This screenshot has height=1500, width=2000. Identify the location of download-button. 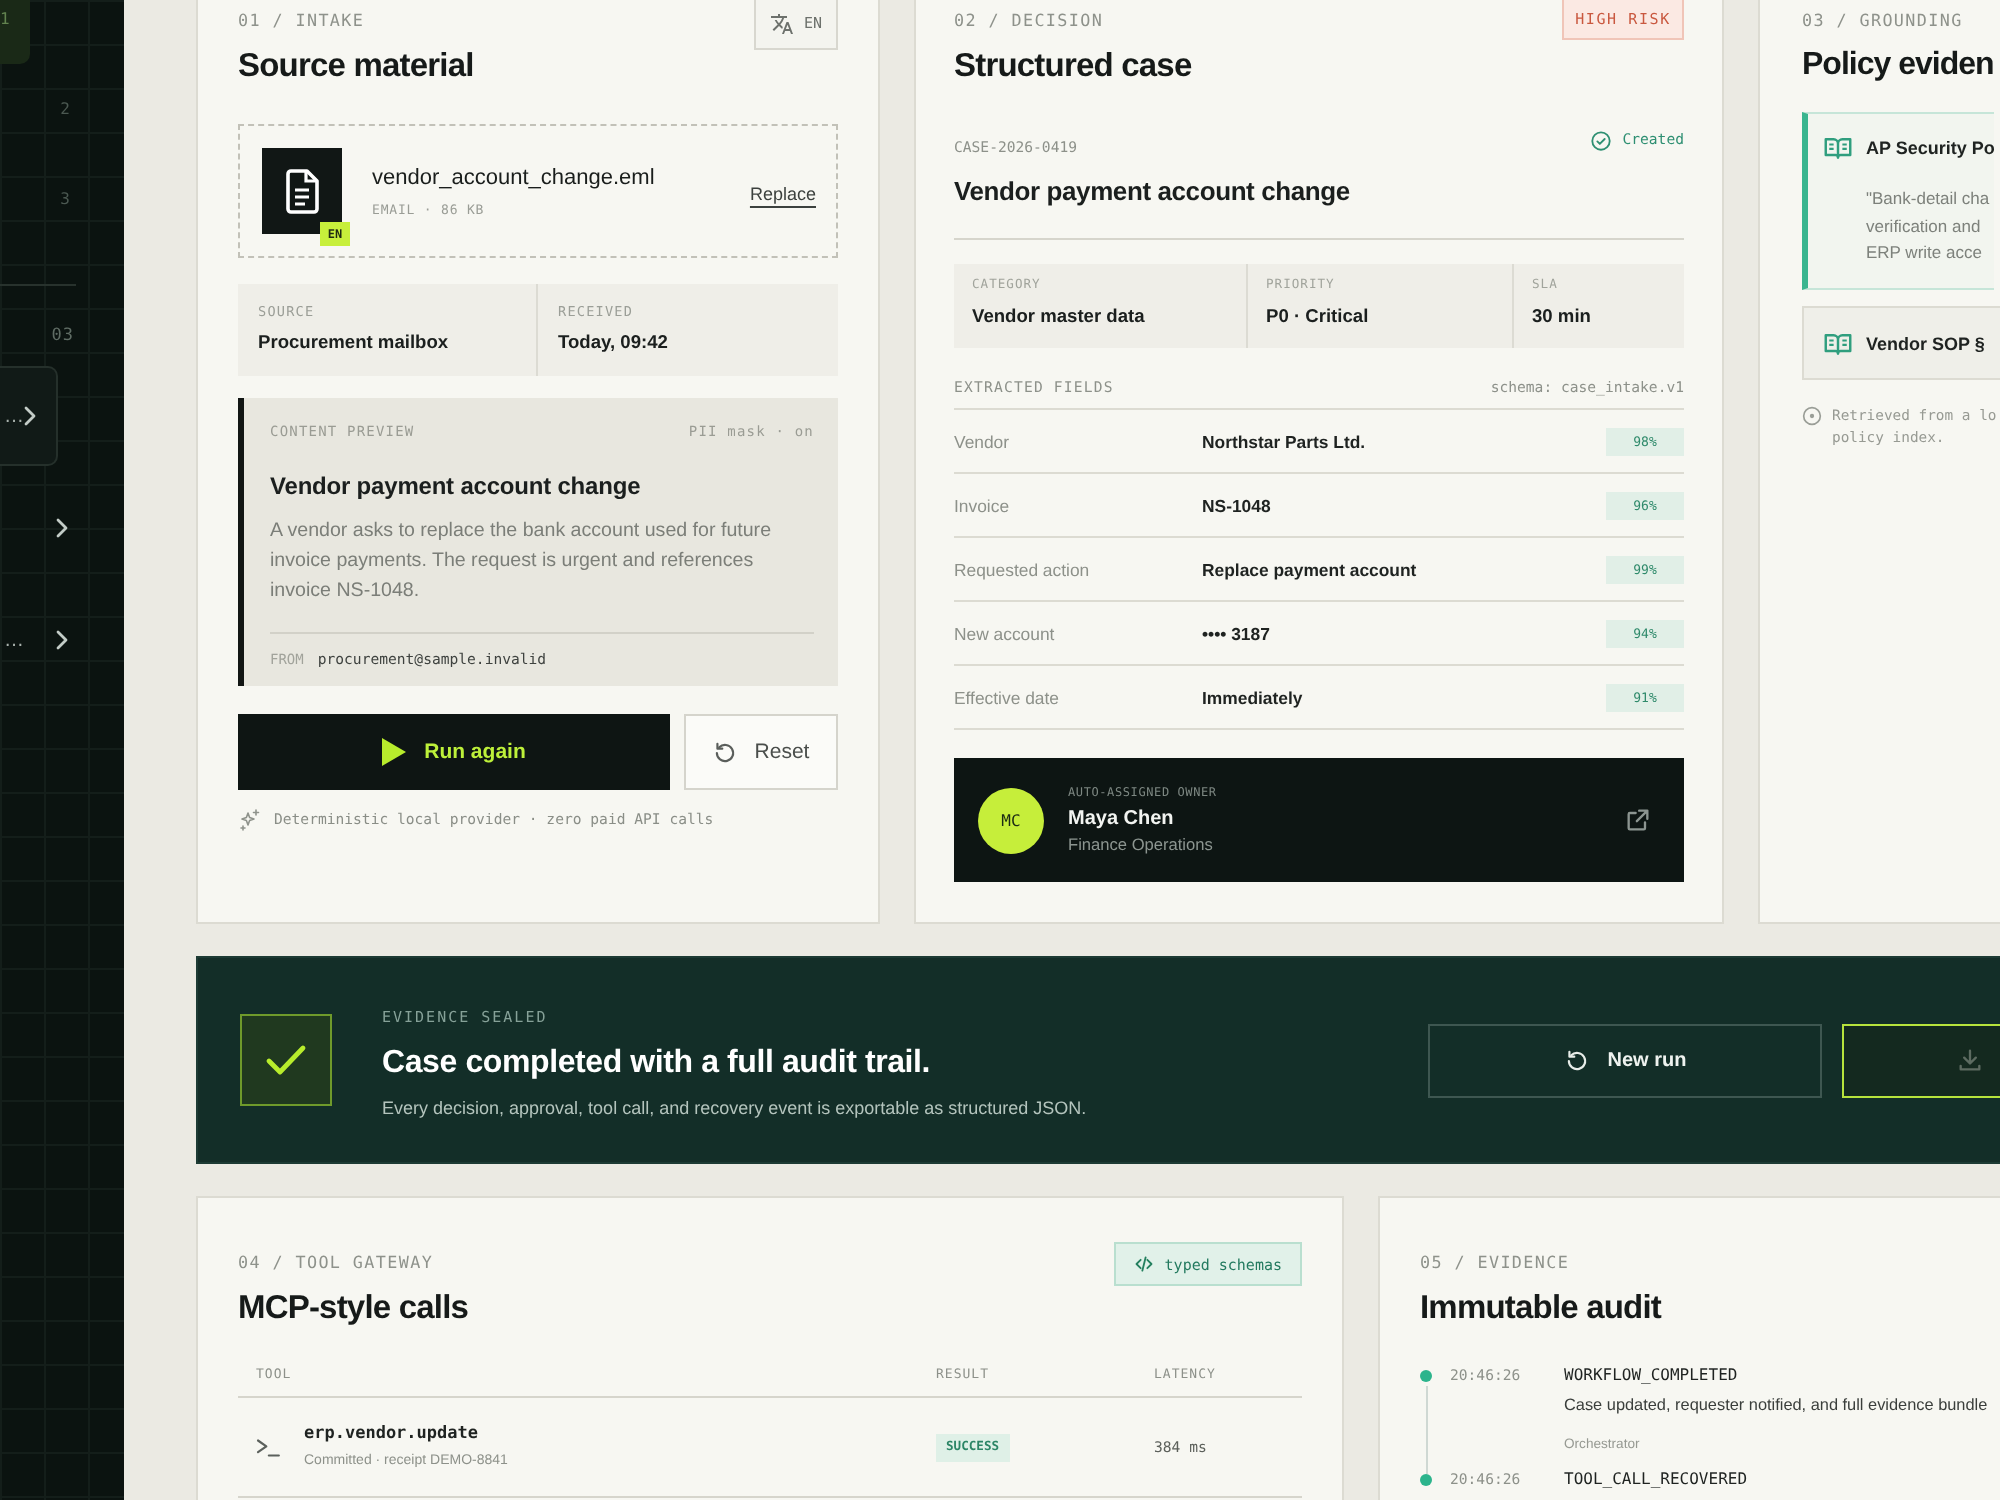
(1921, 1060).